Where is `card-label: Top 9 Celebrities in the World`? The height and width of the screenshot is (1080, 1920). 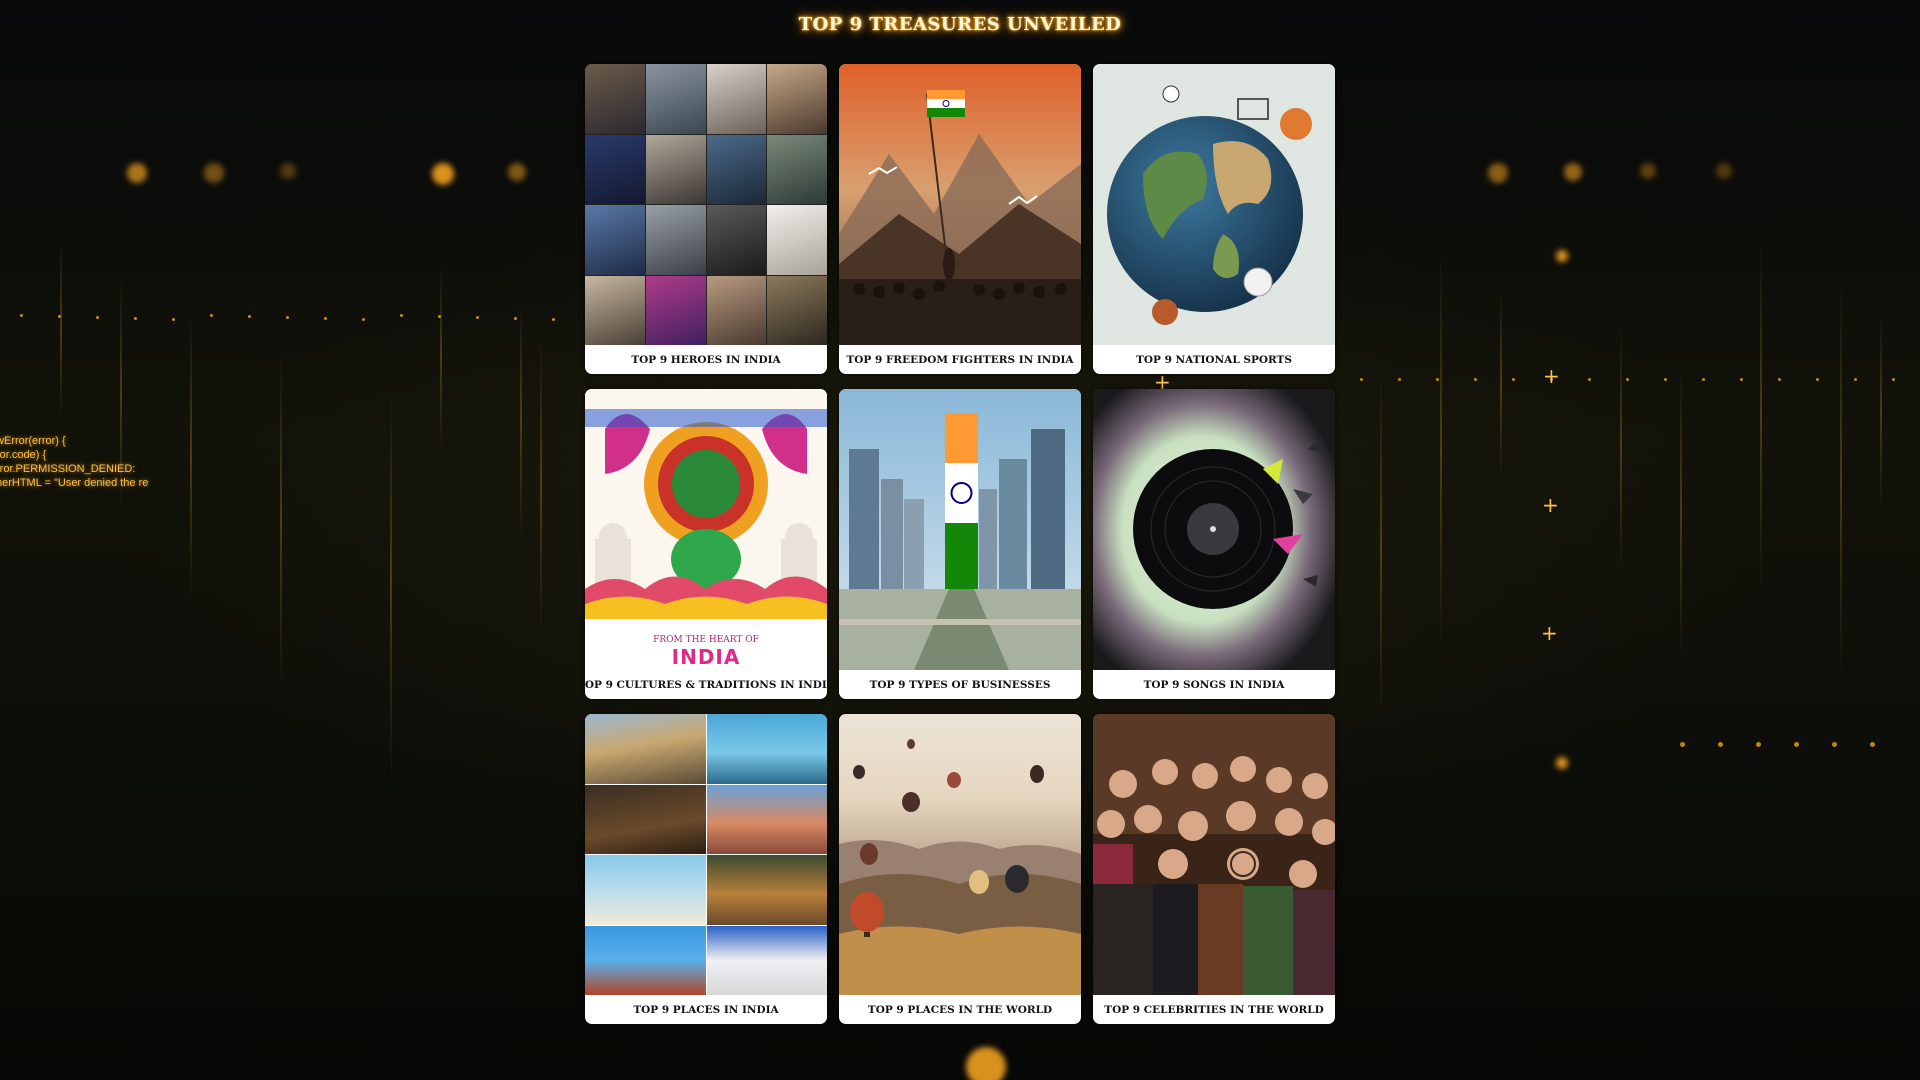
card-label: Top 9 Celebrities in the World is located at coordinates (1214, 1009).